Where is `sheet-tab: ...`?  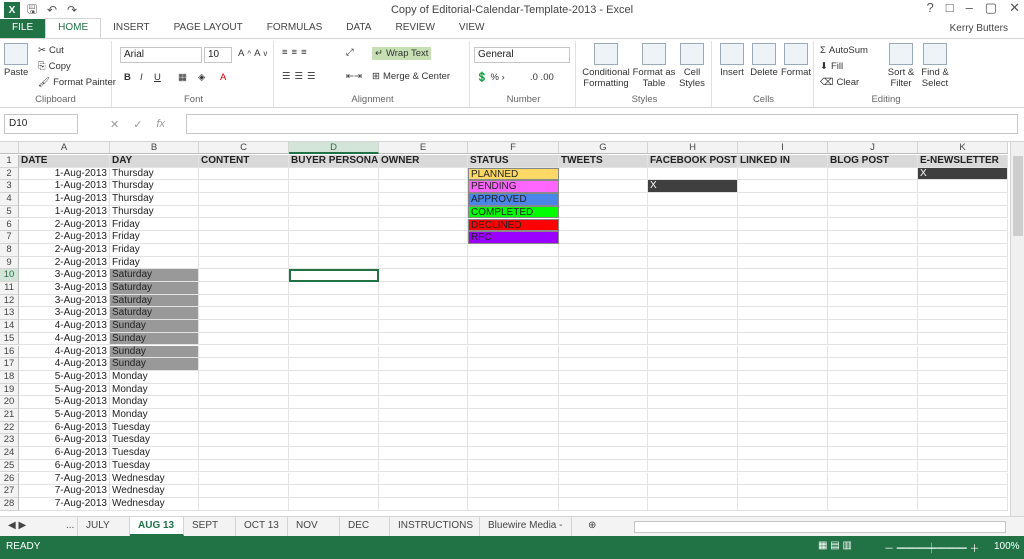
sheet-tab: ... is located at coordinates (68, 526).